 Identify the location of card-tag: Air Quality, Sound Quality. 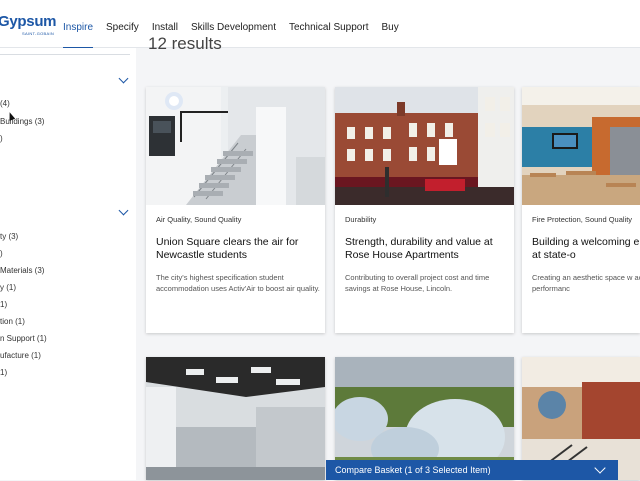
(199, 219).